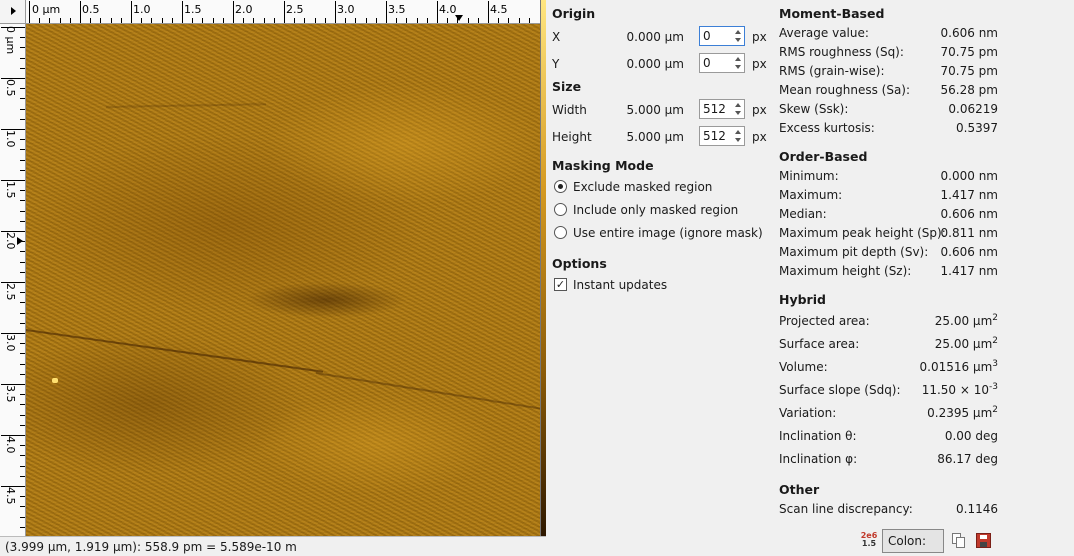 The height and width of the screenshot is (556, 1074). I want to click on v-ruler-label: 4.5, so click(10, 496).